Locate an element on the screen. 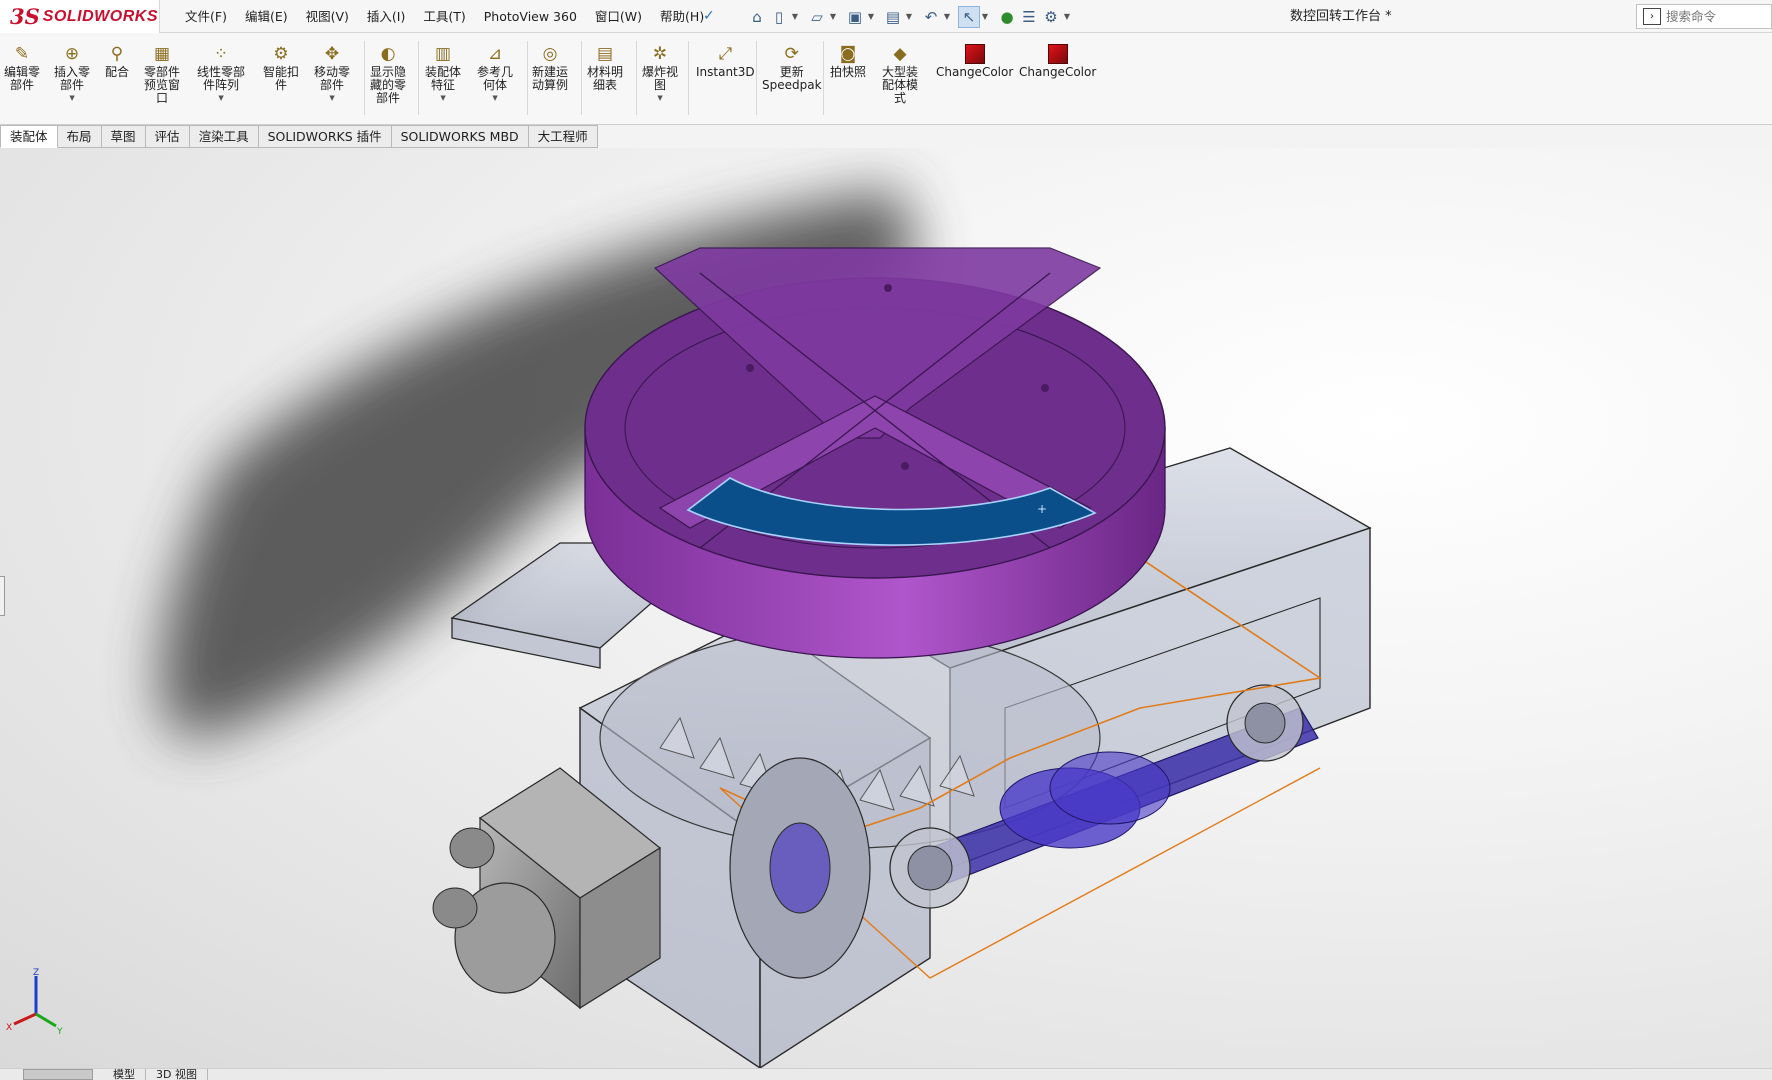 This screenshot has width=1772, height=1080. drive-gear is located at coordinates (800, 868).